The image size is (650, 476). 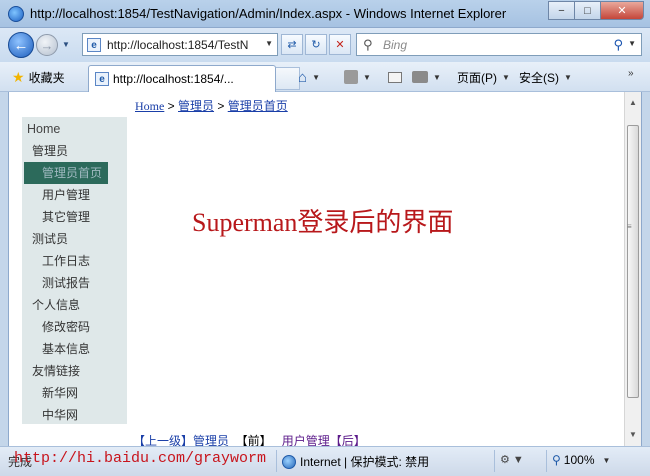 What do you see at coordinates (351, 77) in the screenshot?
I see `rss-feed-icon` at bounding box center [351, 77].